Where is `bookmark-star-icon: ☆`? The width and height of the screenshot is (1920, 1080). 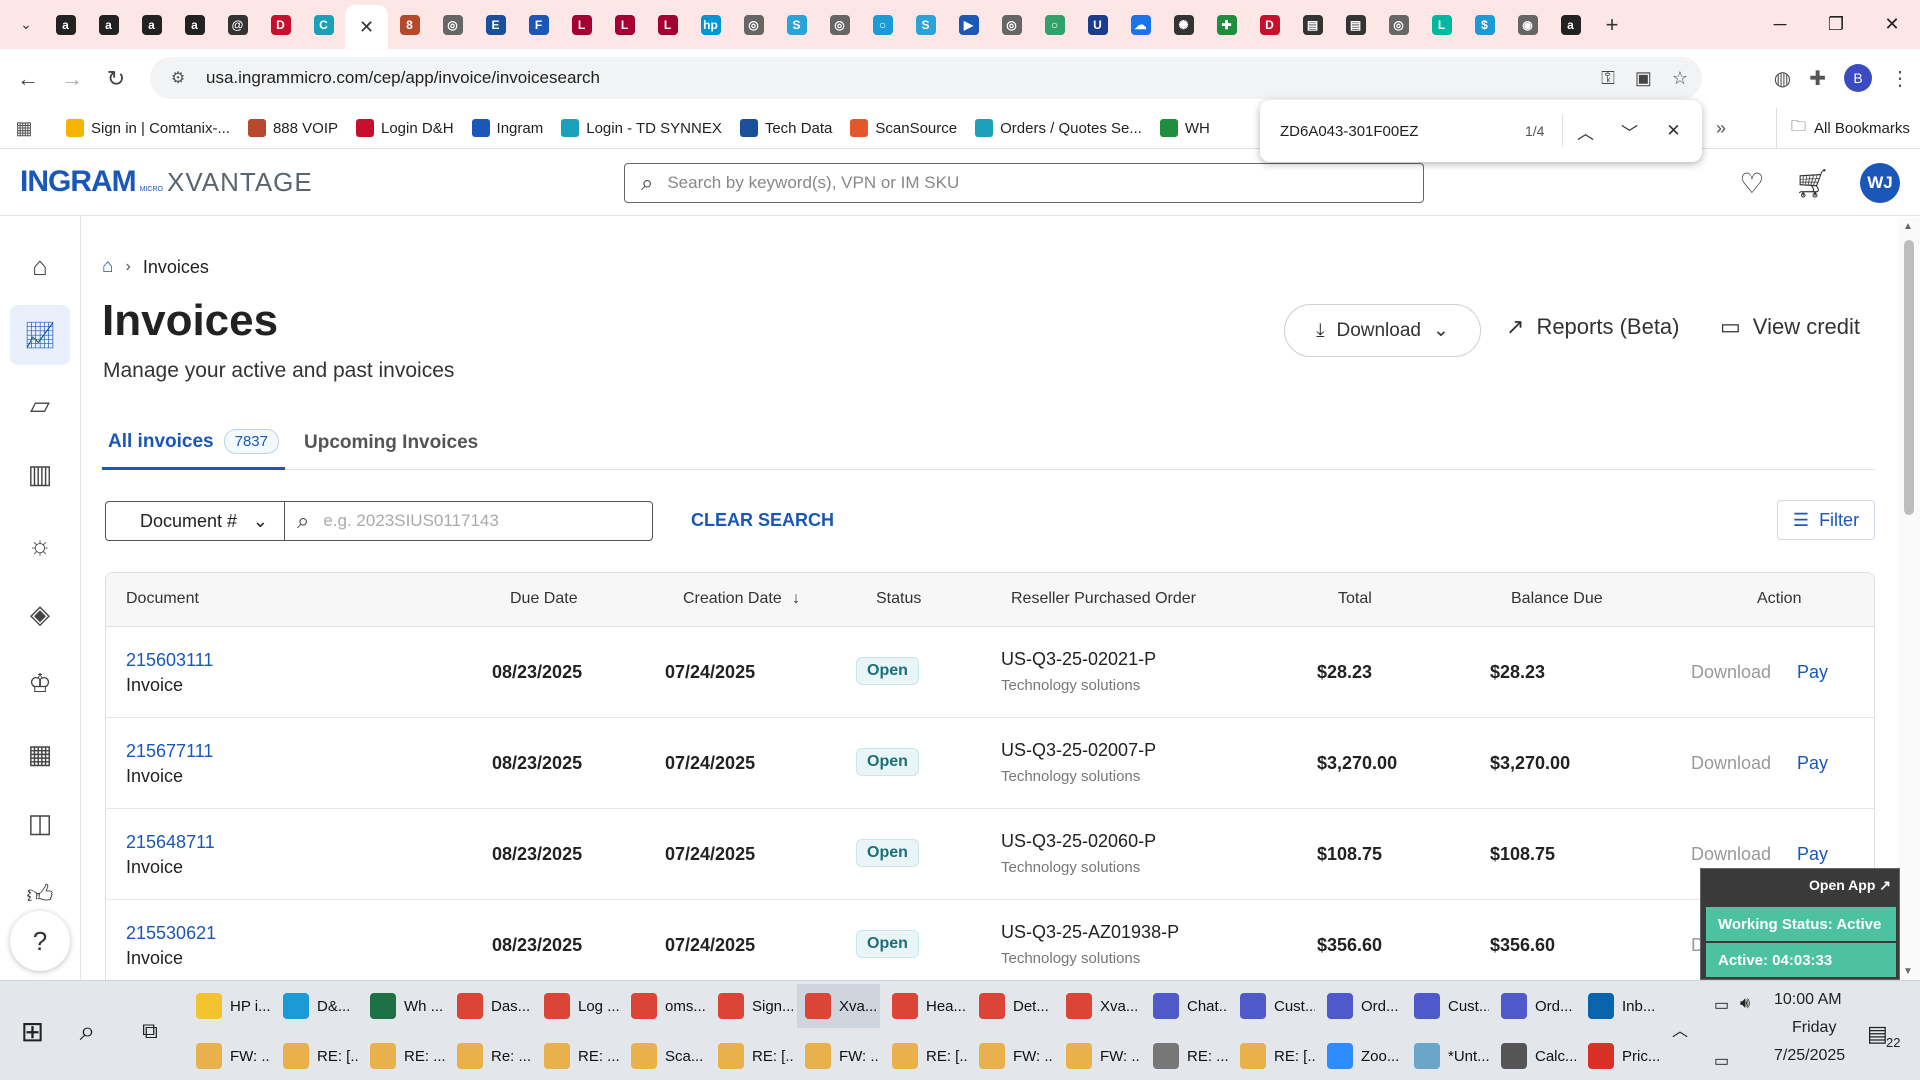
bookmark-star-icon: ☆ is located at coordinates (1680, 78).